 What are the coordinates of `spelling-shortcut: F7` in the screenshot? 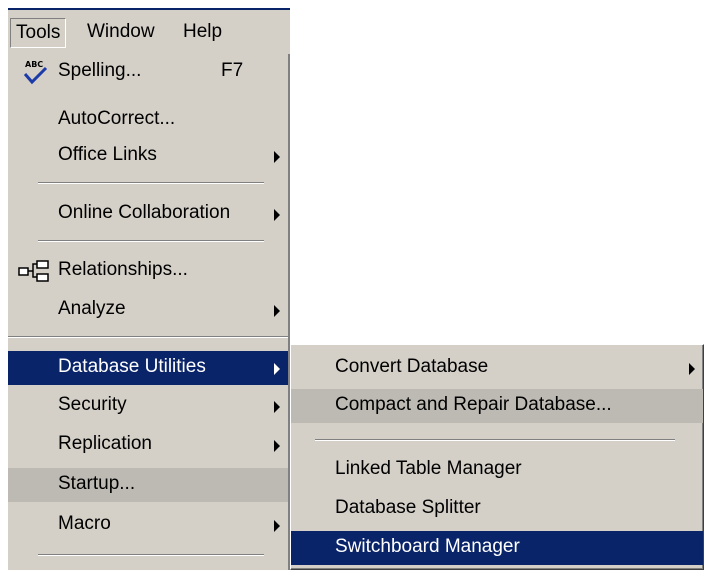 It's located at (232, 70).